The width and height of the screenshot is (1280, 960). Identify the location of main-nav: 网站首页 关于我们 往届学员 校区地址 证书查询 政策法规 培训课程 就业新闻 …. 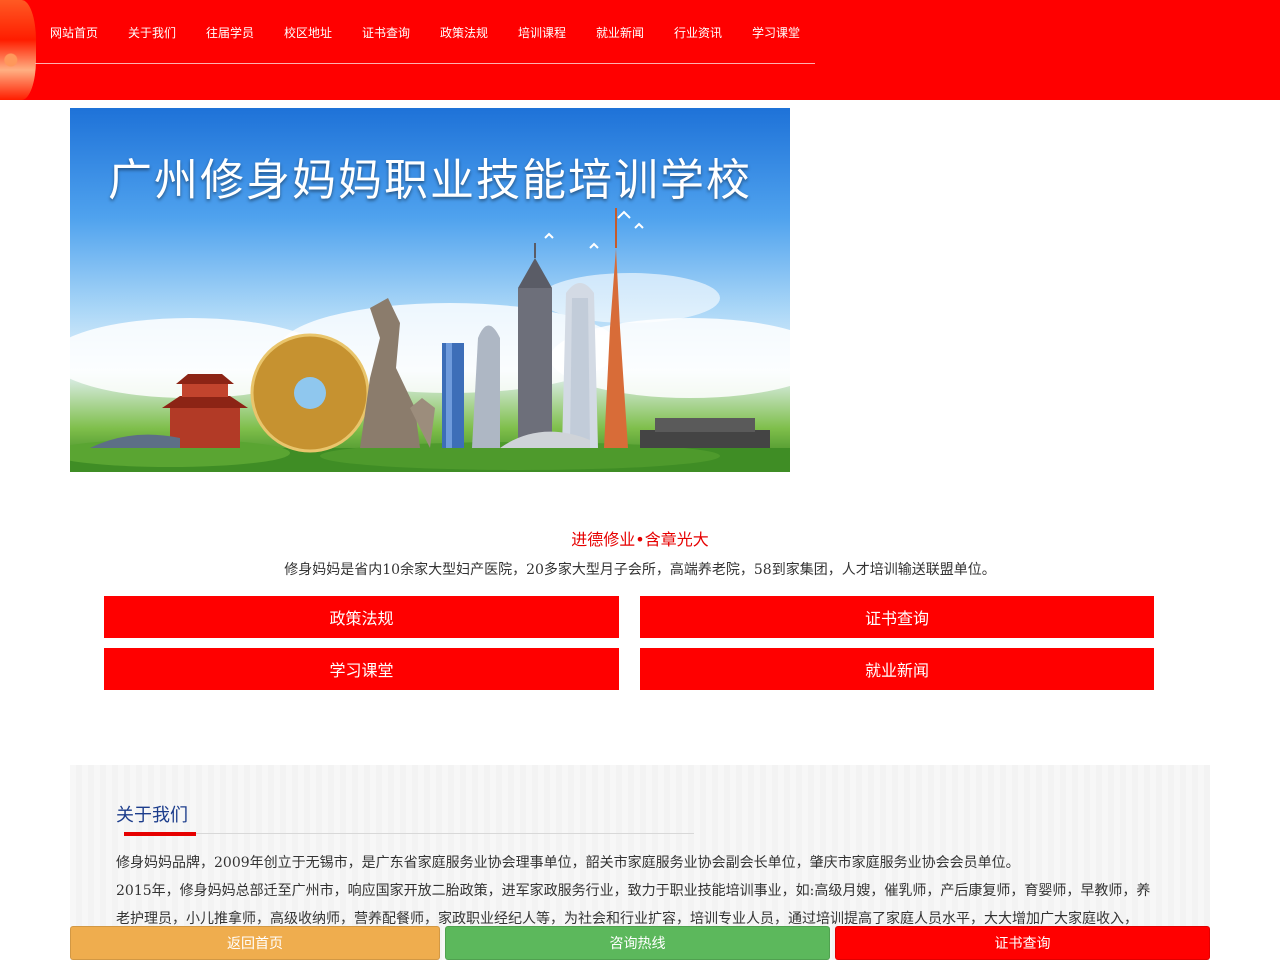
(425, 32).